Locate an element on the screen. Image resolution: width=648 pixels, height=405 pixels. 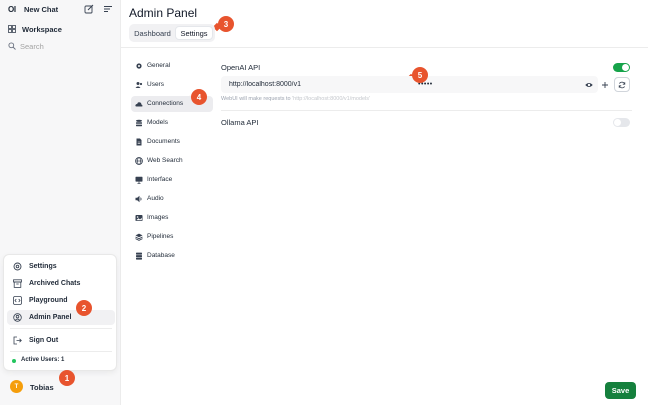
annotation-badge-4: 4 is located at coordinates (199, 97).